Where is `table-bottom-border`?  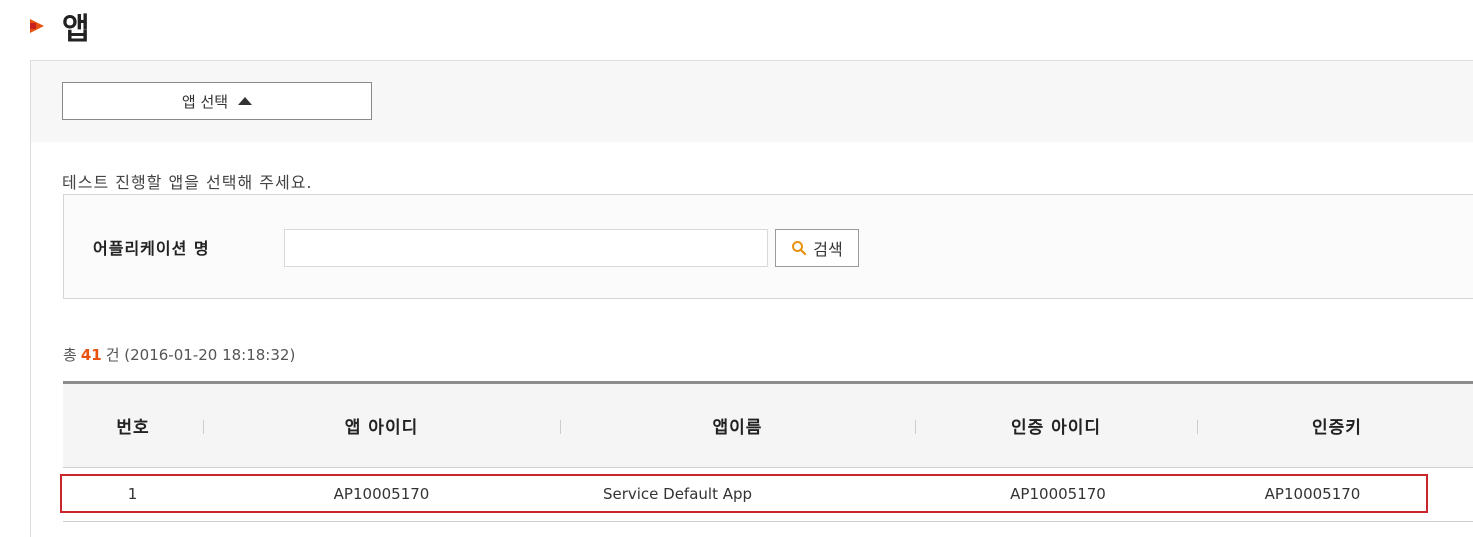
table-bottom-border is located at coordinates (768, 521).